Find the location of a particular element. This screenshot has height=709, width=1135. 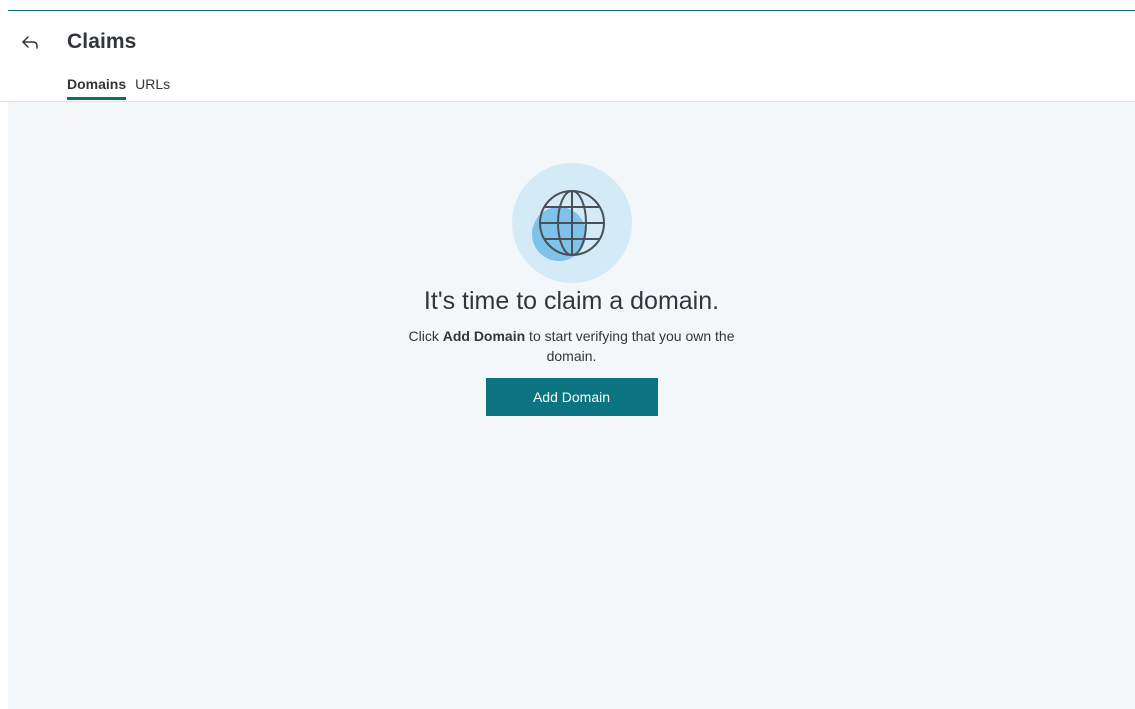

page-header: Claims Domains URLs is located at coordinates (567, 56).